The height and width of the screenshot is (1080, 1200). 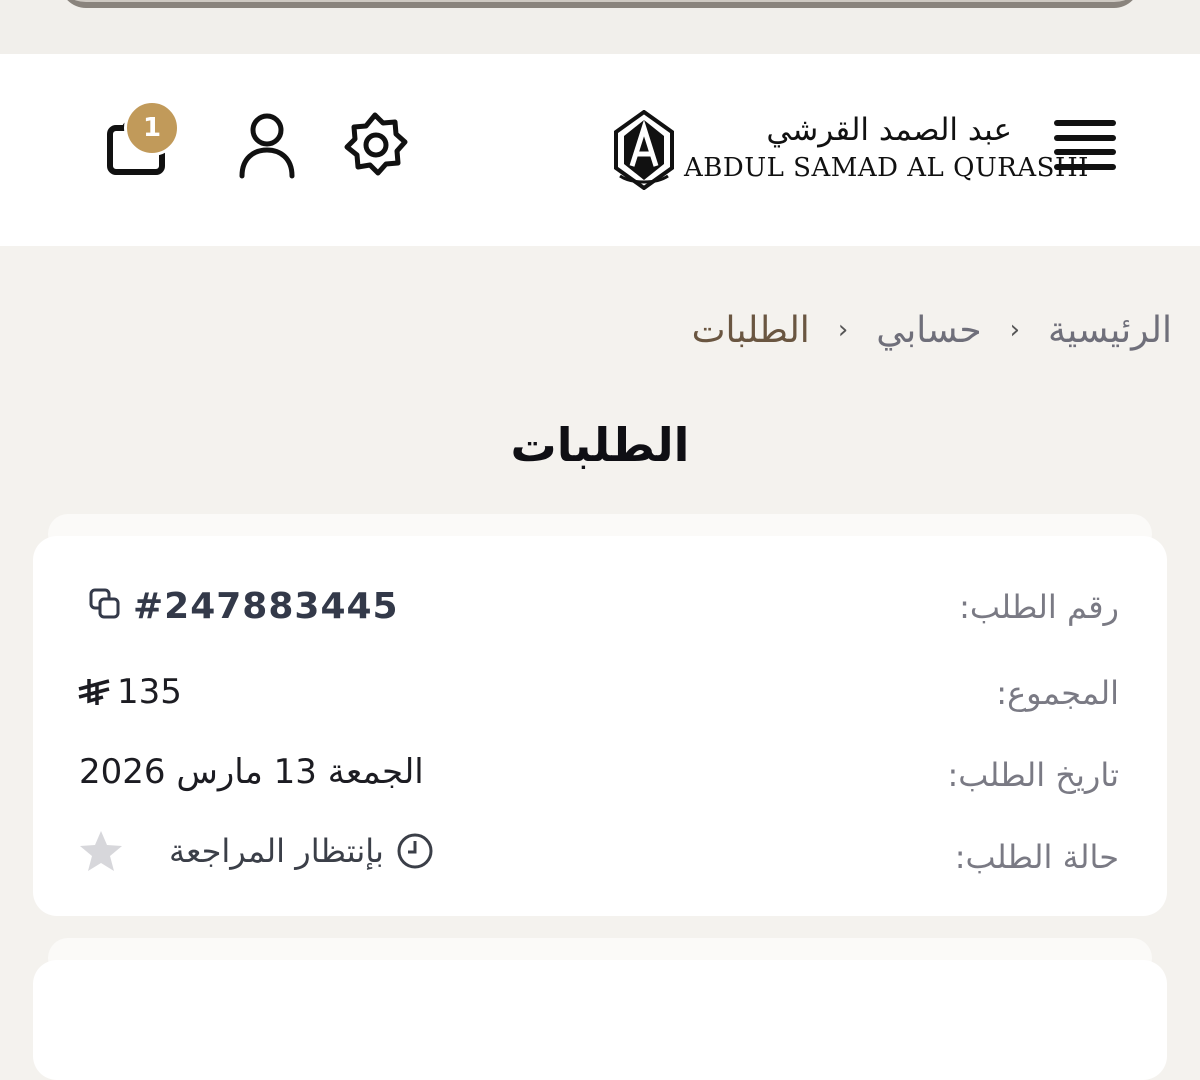 I want to click on order-number: #247883445, so click(x=266, y=606).